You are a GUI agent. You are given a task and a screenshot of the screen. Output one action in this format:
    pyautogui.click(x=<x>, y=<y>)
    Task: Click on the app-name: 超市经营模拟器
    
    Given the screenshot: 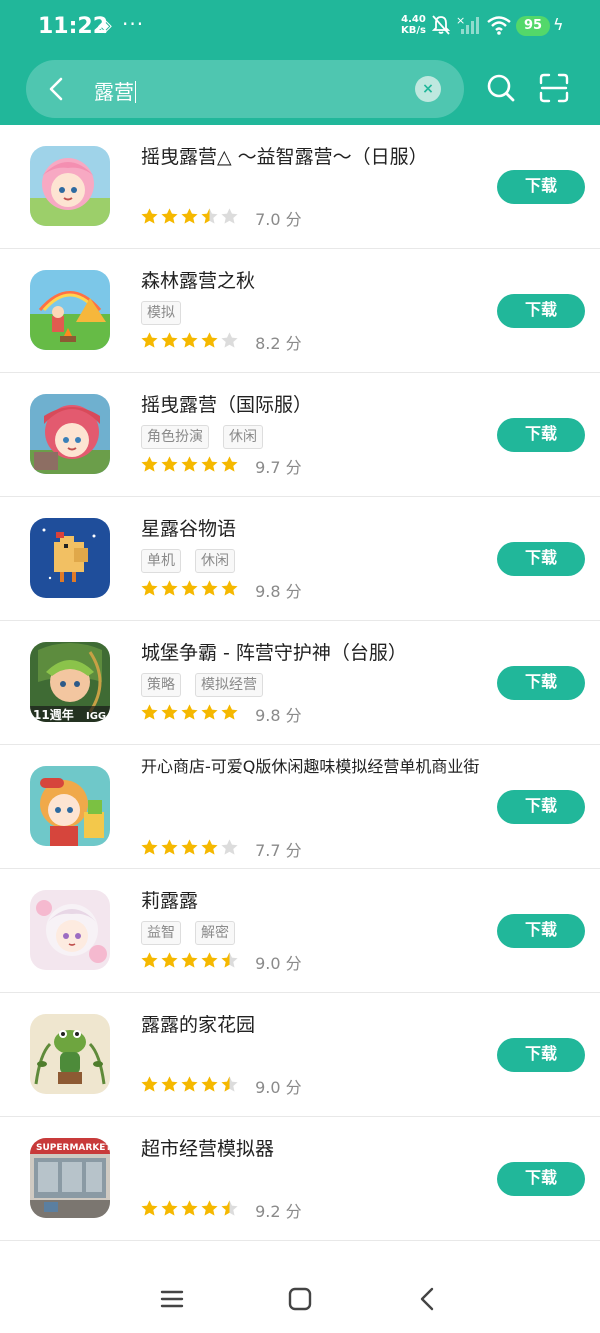 What is the action you would take?
    pyautogui.click(x=311, y=1149)
    